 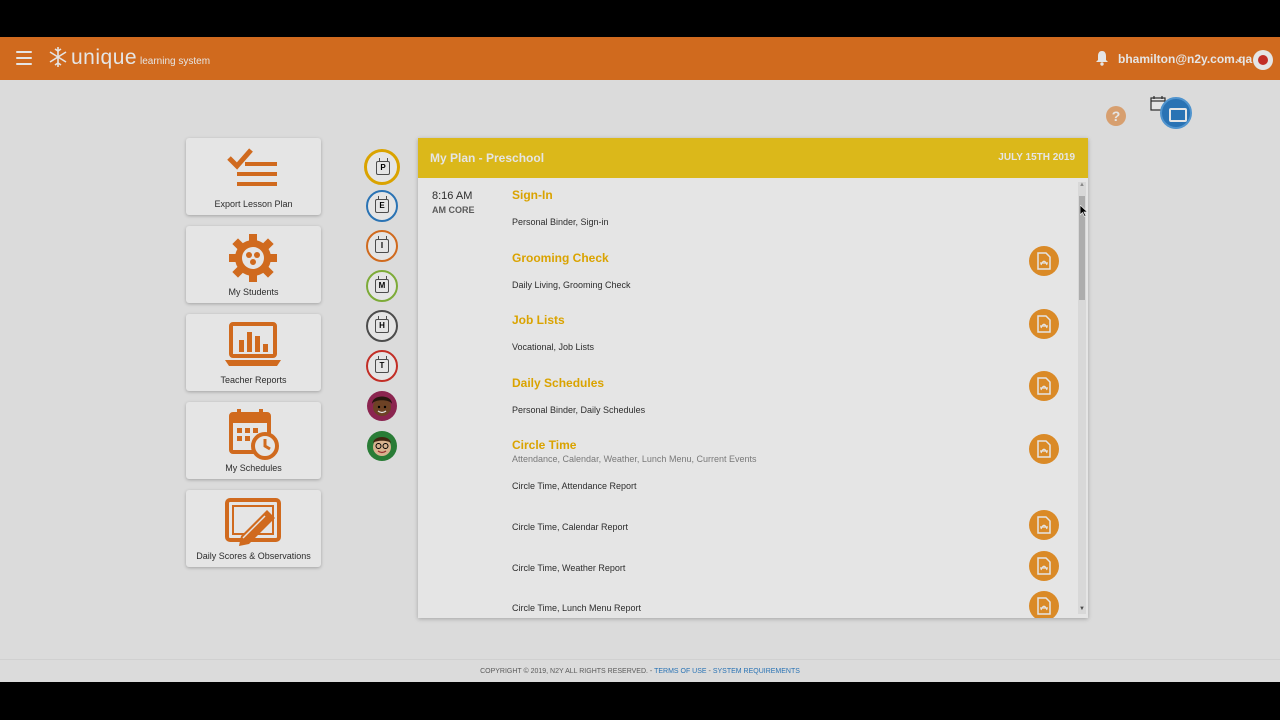 I want to click on laptop-chart-icon, so click(x=253, y=344).